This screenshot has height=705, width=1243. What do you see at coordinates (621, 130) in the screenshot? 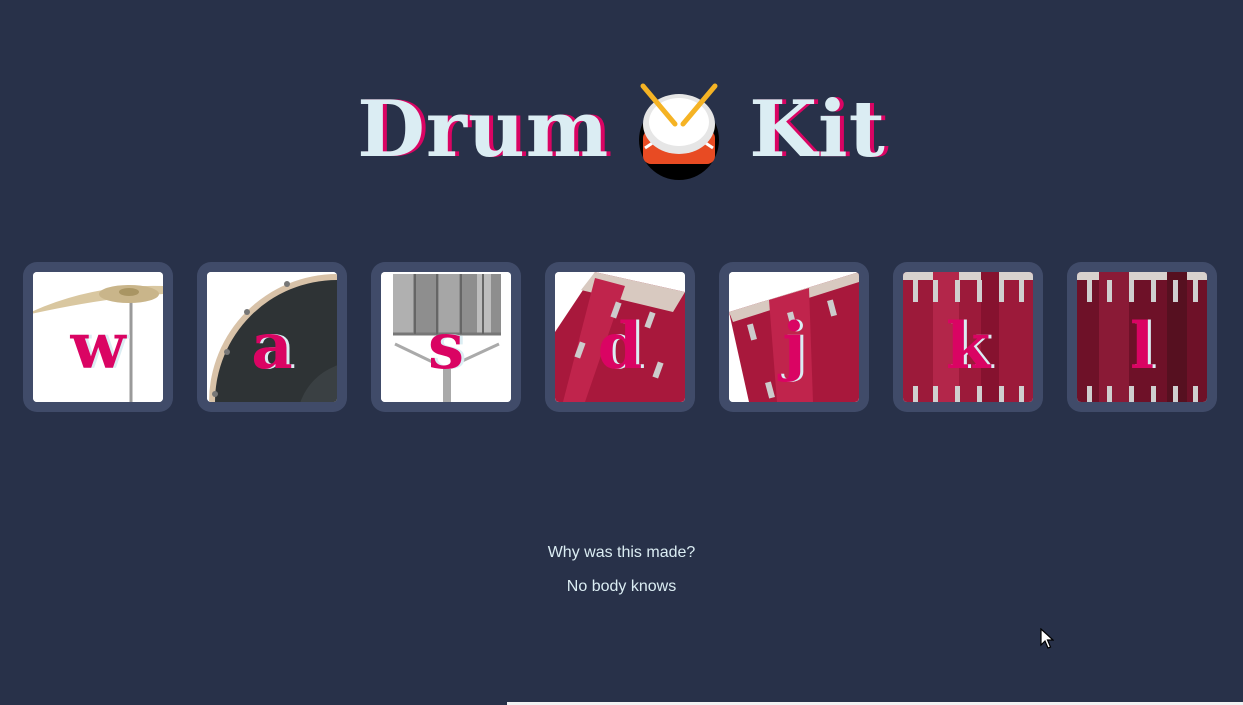
I see `page-title: Drum Kit` at bounding box center [621, 130].